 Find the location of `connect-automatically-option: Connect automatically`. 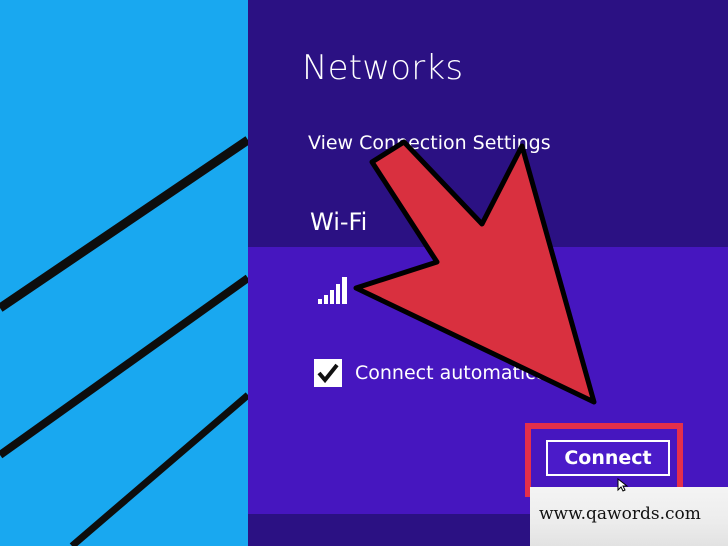

connect-automatically-option: Connect automatically is located at coordinates (441, 373).